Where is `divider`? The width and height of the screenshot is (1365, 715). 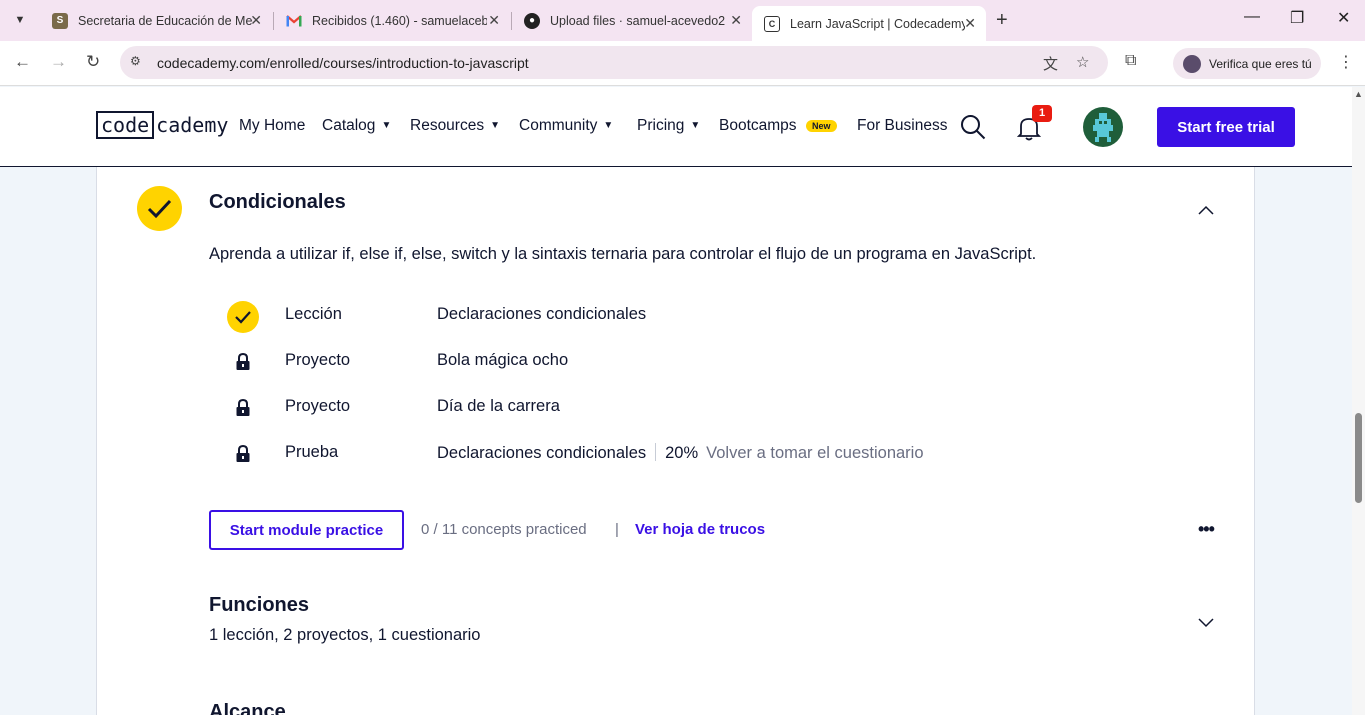 divider is located at coordinates (656, 452).